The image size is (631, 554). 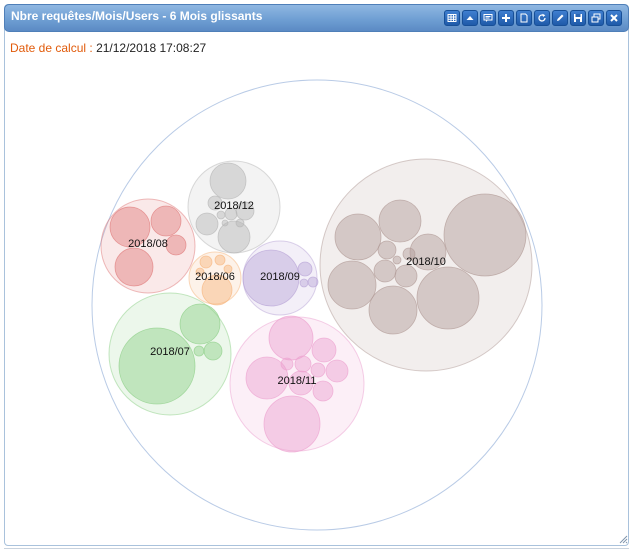 I want to click on refresh-icon, so click(x=542, y=18).